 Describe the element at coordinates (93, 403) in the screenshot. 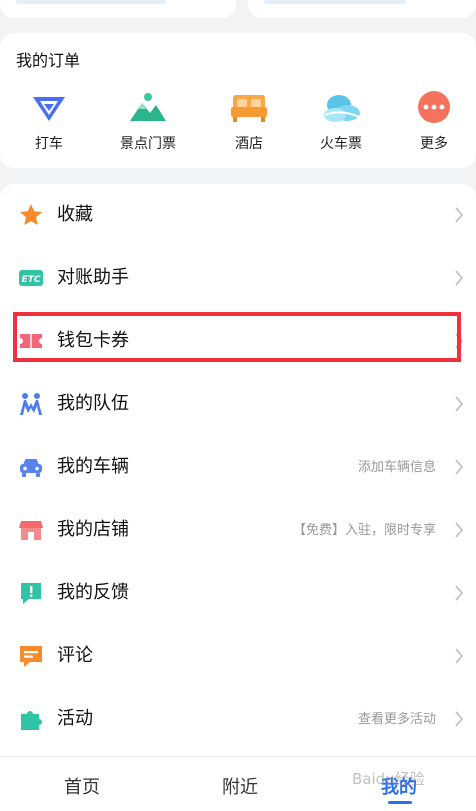

I see `menu-item-label: 我的队伍` at that location.